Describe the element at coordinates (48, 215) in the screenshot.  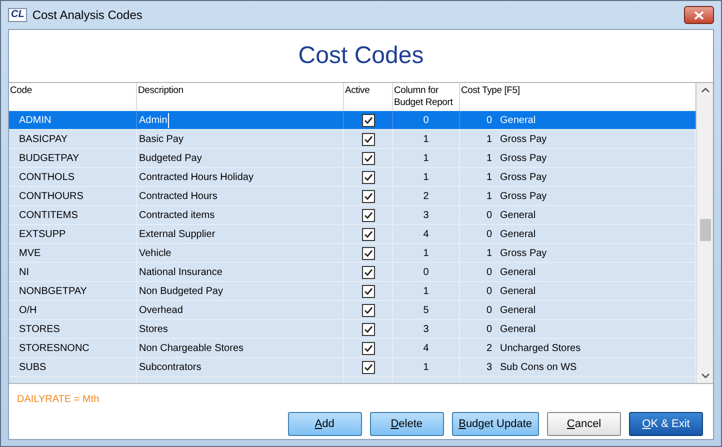
I see `table-cell-text: CONTITEMS` at that location.